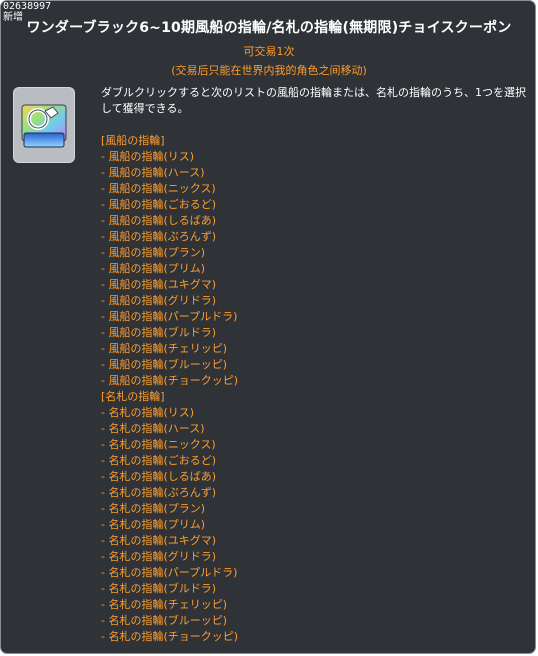  Describe the element at coordinates (269, 28) in the screenshot. I see `item-title: ワンダーブラック6~10期風船の指輪/名札の指輪(無期限)チョイスクーポン` at that location.